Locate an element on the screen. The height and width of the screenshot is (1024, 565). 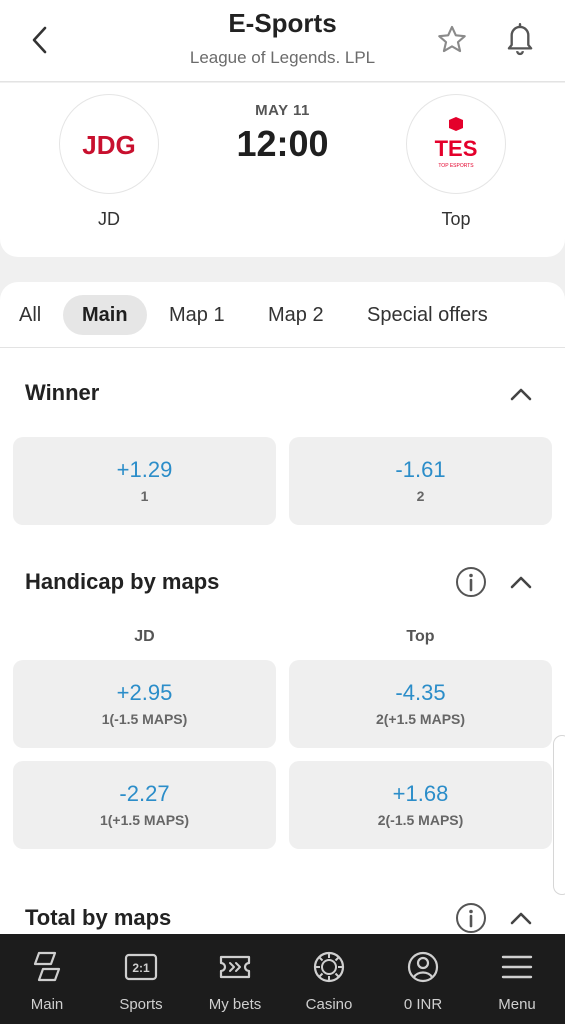
odd-label: 2 is located at coordinates (420, 496).